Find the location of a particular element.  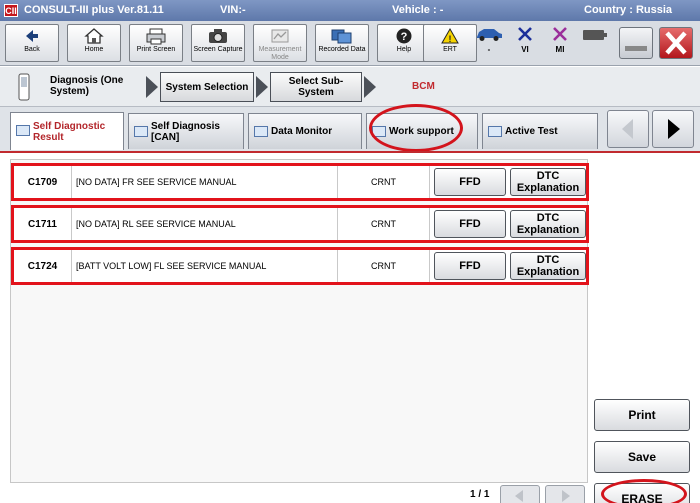

warning-icon: ! is located at coordinates (450, 36).